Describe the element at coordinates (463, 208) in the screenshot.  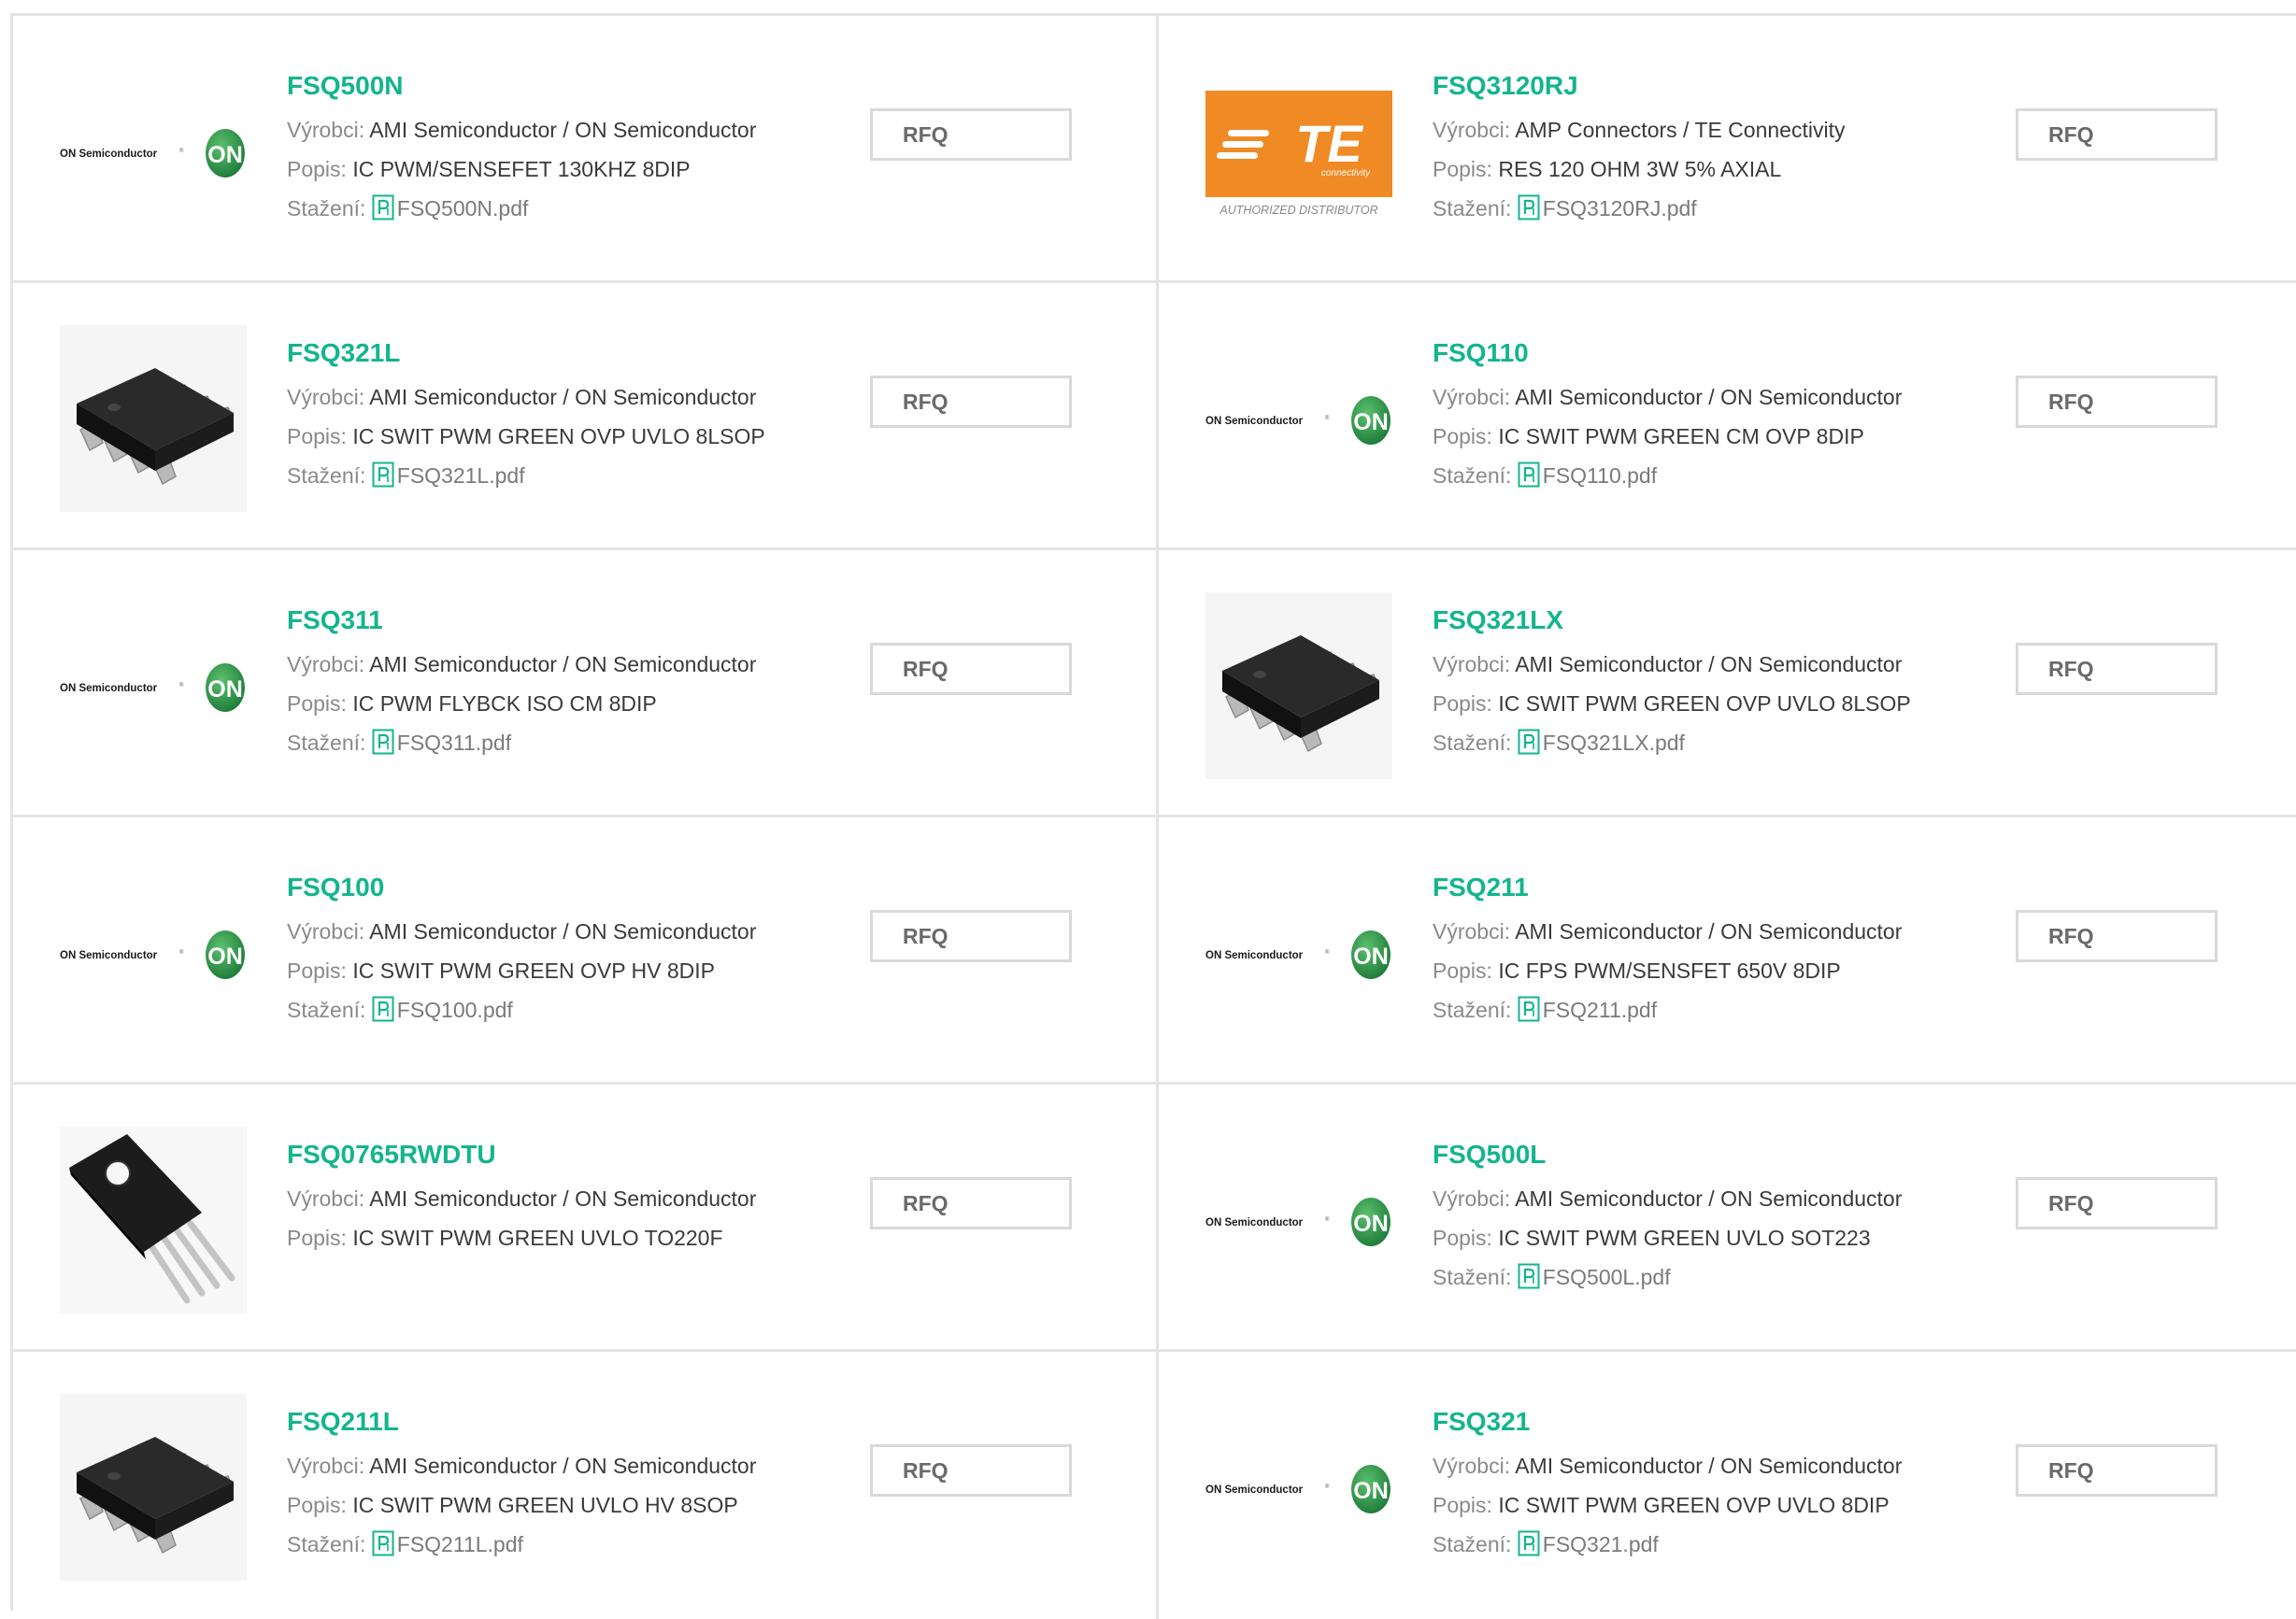
I see `datasheet-link: FSQ500N.pdf` at that location.